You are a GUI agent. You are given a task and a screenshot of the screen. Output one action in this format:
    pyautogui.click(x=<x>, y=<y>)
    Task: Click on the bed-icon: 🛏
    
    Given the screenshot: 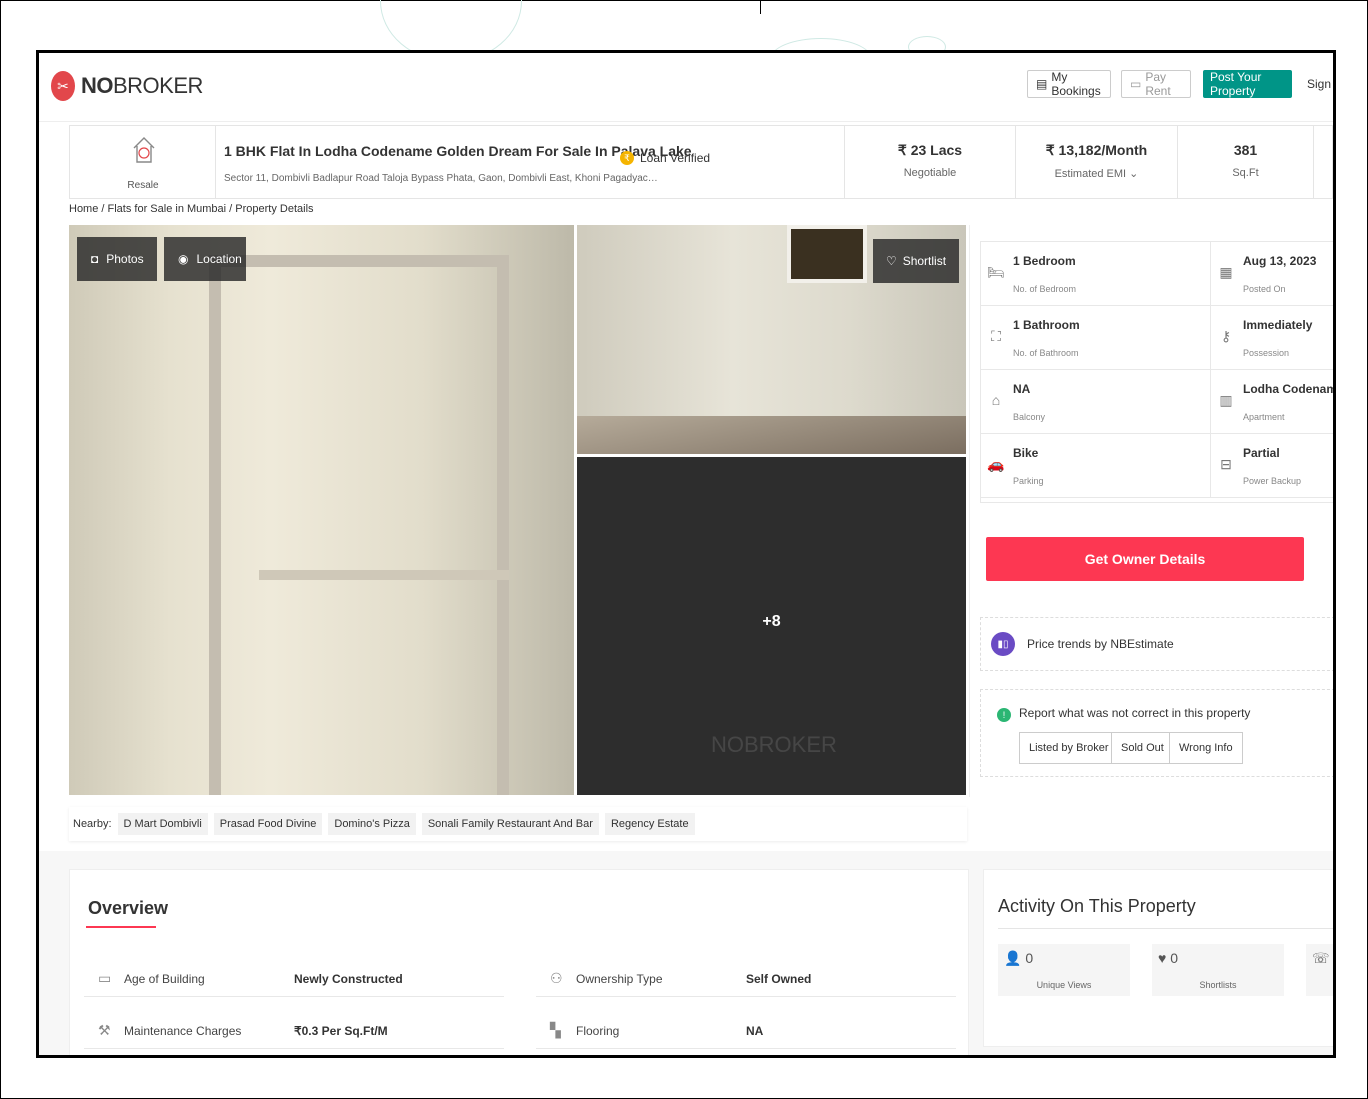 What is the action you would take?
    pyautogui.click(x=996, y=272)
    